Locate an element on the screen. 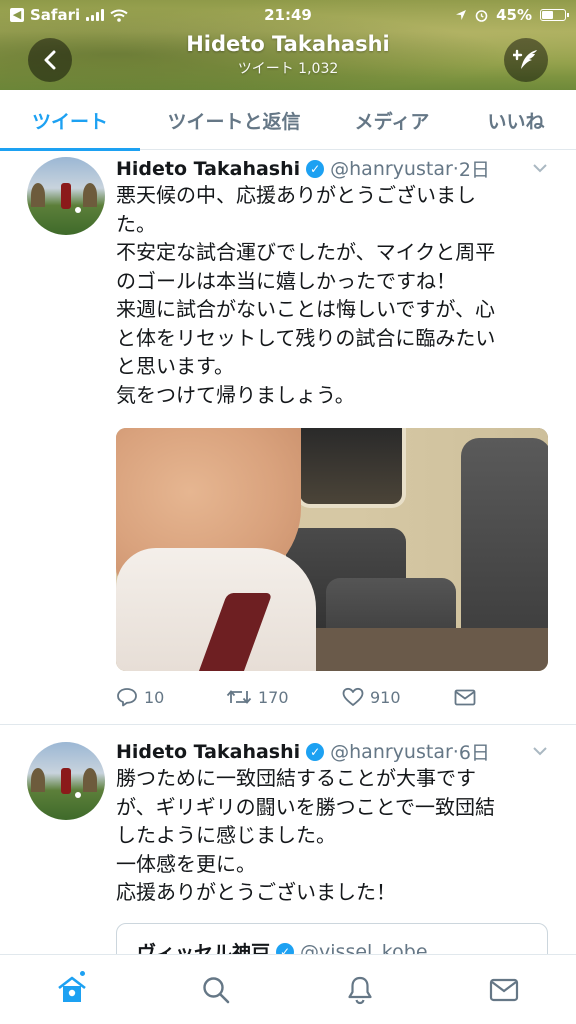  like-button: 910 is located at coordinates (398, 697).